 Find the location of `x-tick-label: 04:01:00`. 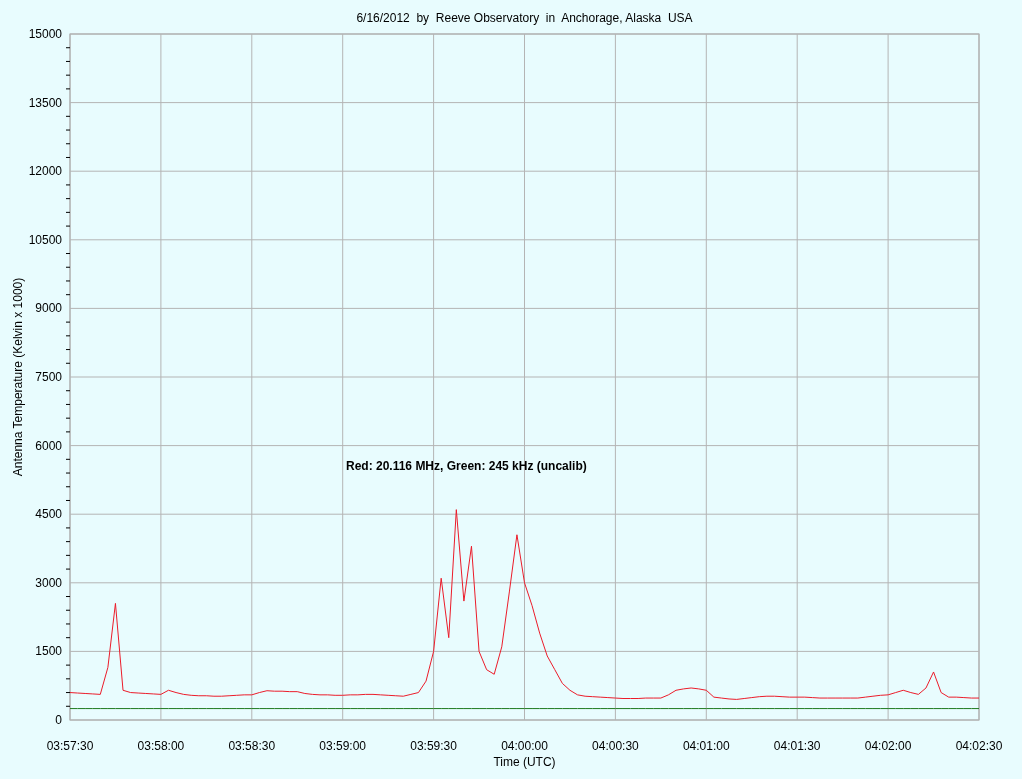

x-tick-label: 04:01:00 is located at coordinates (706, 746).